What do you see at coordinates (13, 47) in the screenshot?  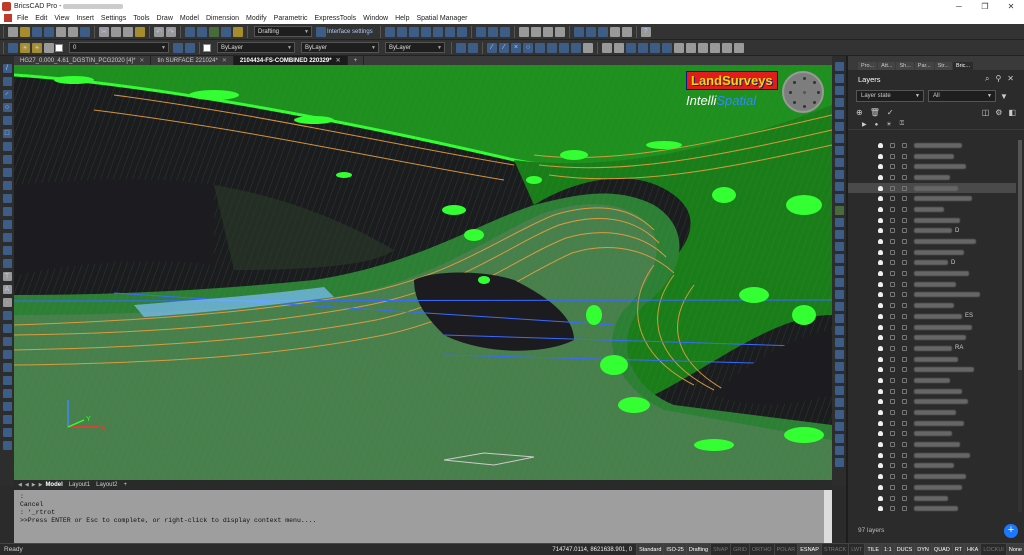 I see `layers-icon` at bounding box center [13, 47].